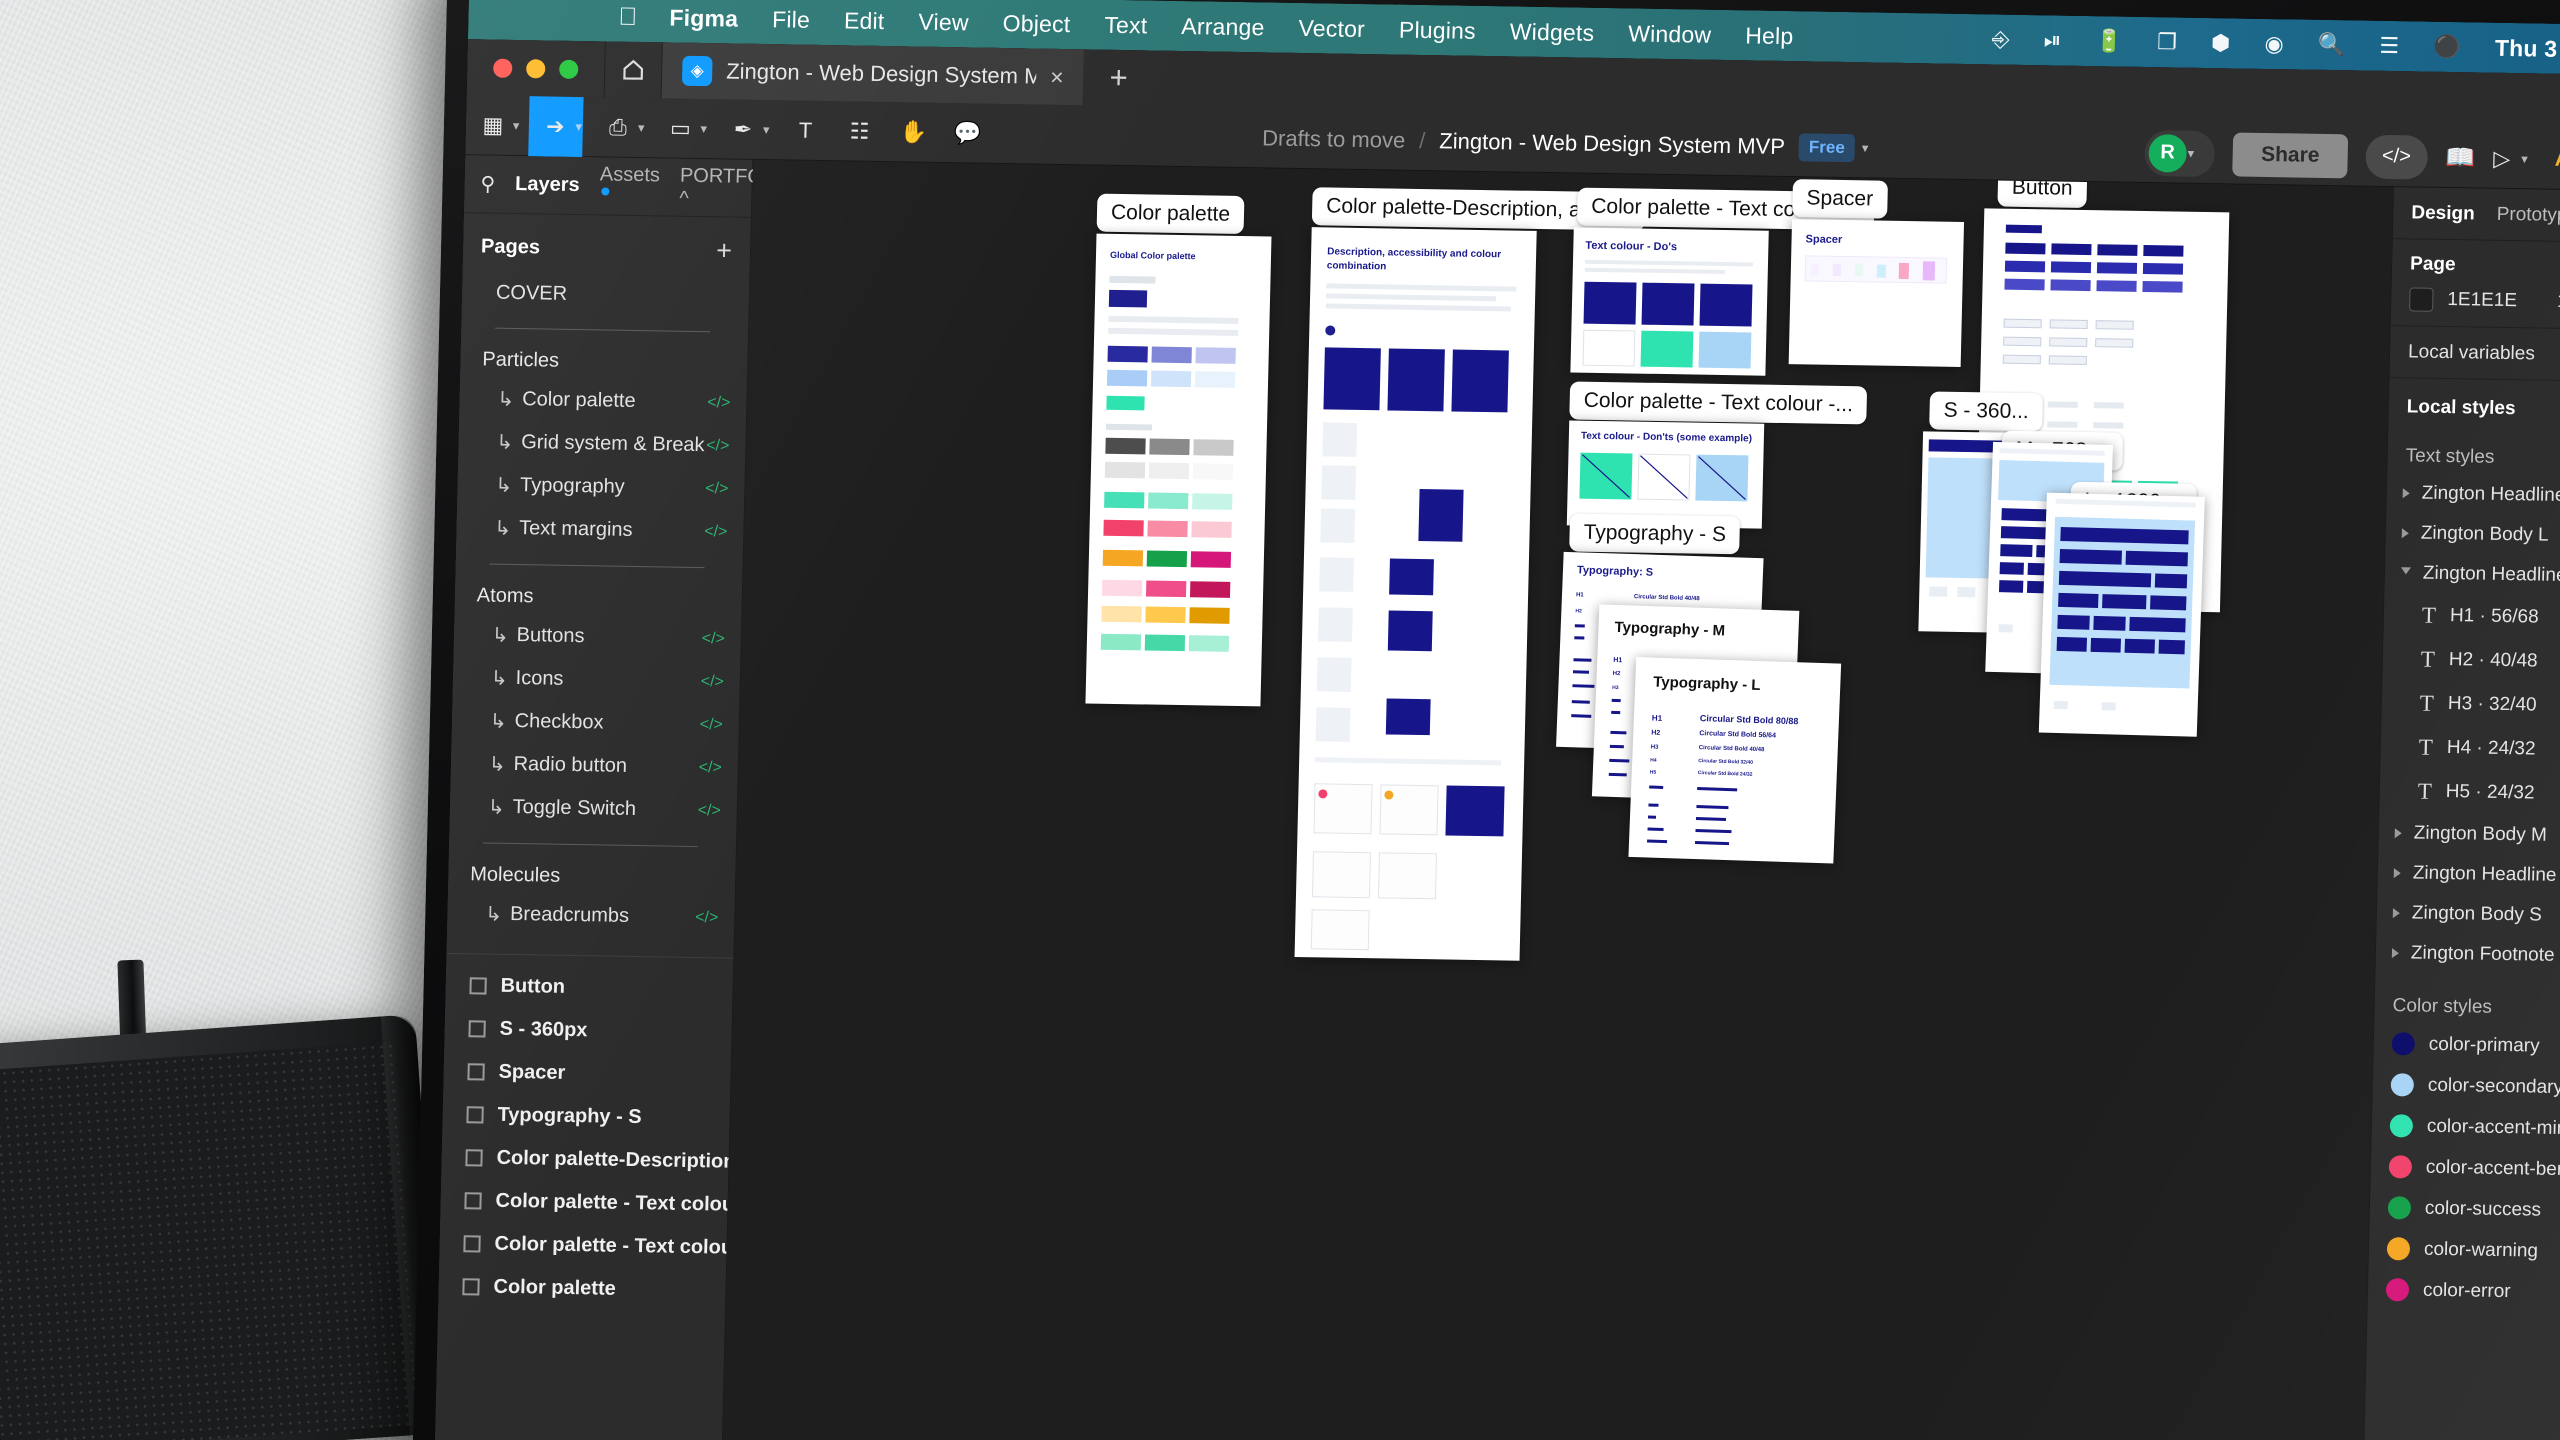 The height and width of the screenshot is (1440, 2560). Describe the element at coordinates (913, 132) in the screenshot. I see `hand-icon: ✋` at that location.